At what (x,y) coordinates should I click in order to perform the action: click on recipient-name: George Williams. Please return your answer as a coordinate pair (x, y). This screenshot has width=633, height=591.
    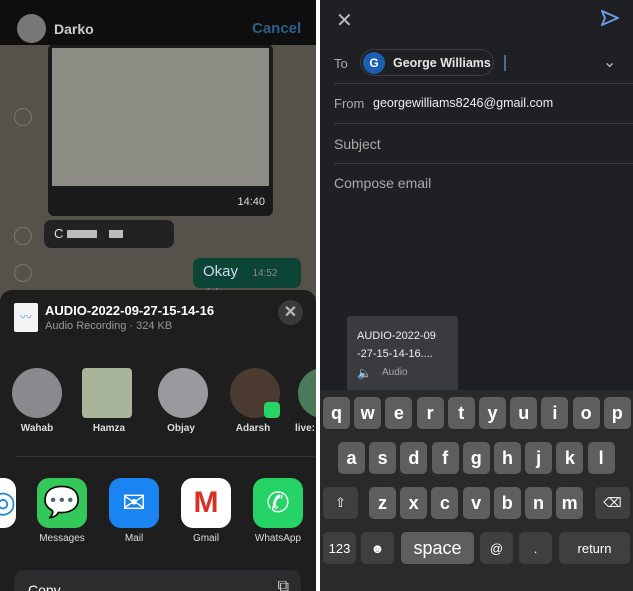
    Looking at the image, I should click on (442, 63).